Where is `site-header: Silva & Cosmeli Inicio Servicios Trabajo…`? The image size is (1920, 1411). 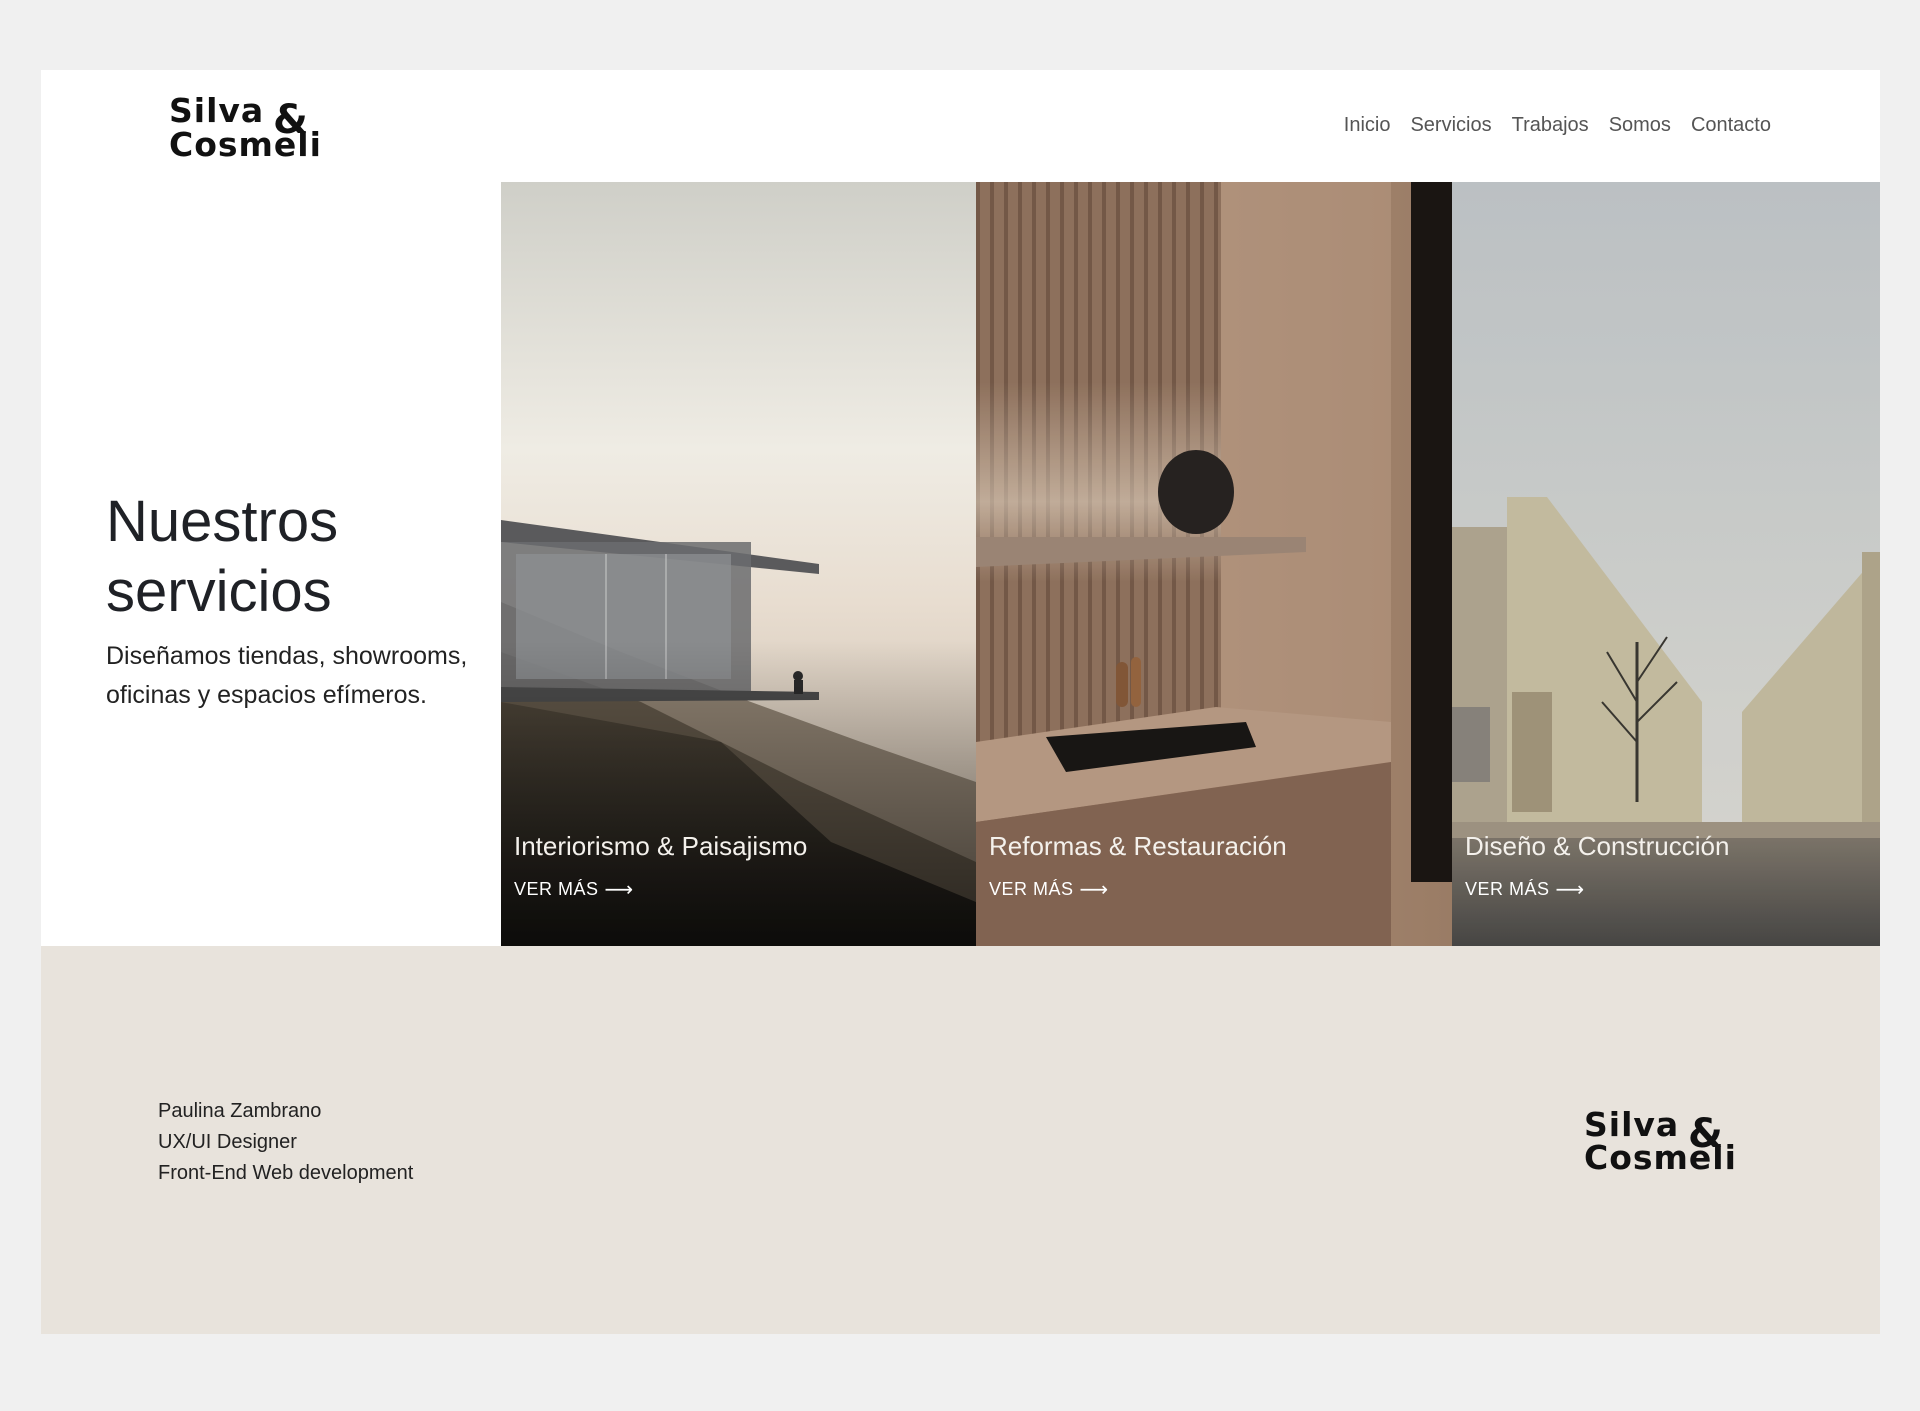
site-header: Silva & Cosmeli Inicio Servicios Trabajo… is located at coordinates (960, 126).